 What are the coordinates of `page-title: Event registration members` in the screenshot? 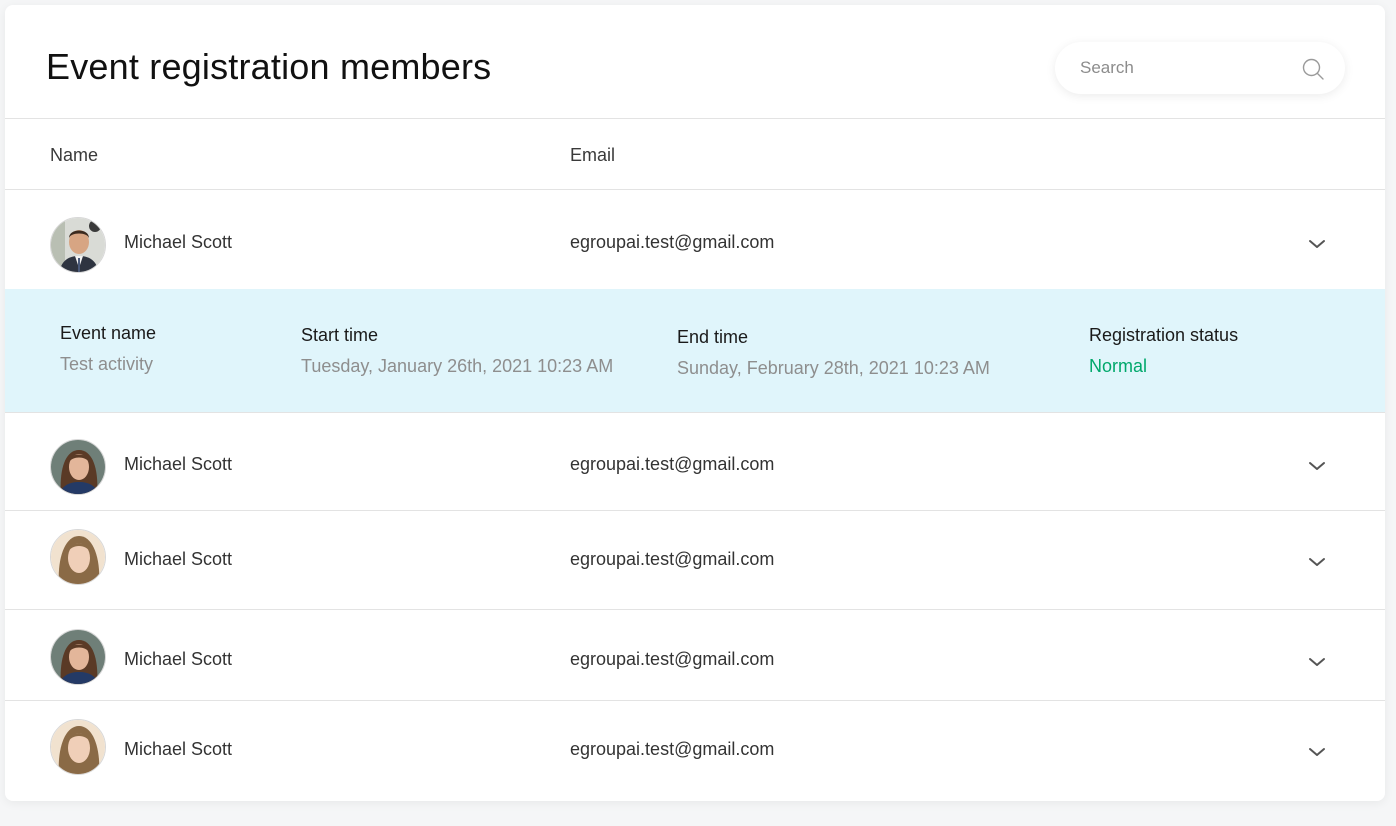 It's located at (269, 66).